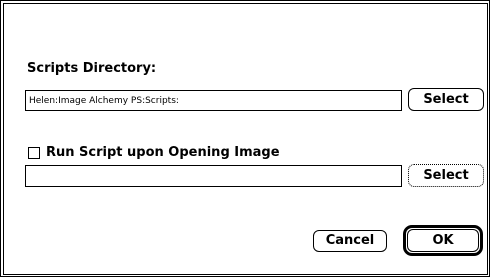 The width and height of the screenshot is (490, 277). Describe the element at coordinates (350, 241) in the screenshot. I see `cancel-button: Cancel` at that location.